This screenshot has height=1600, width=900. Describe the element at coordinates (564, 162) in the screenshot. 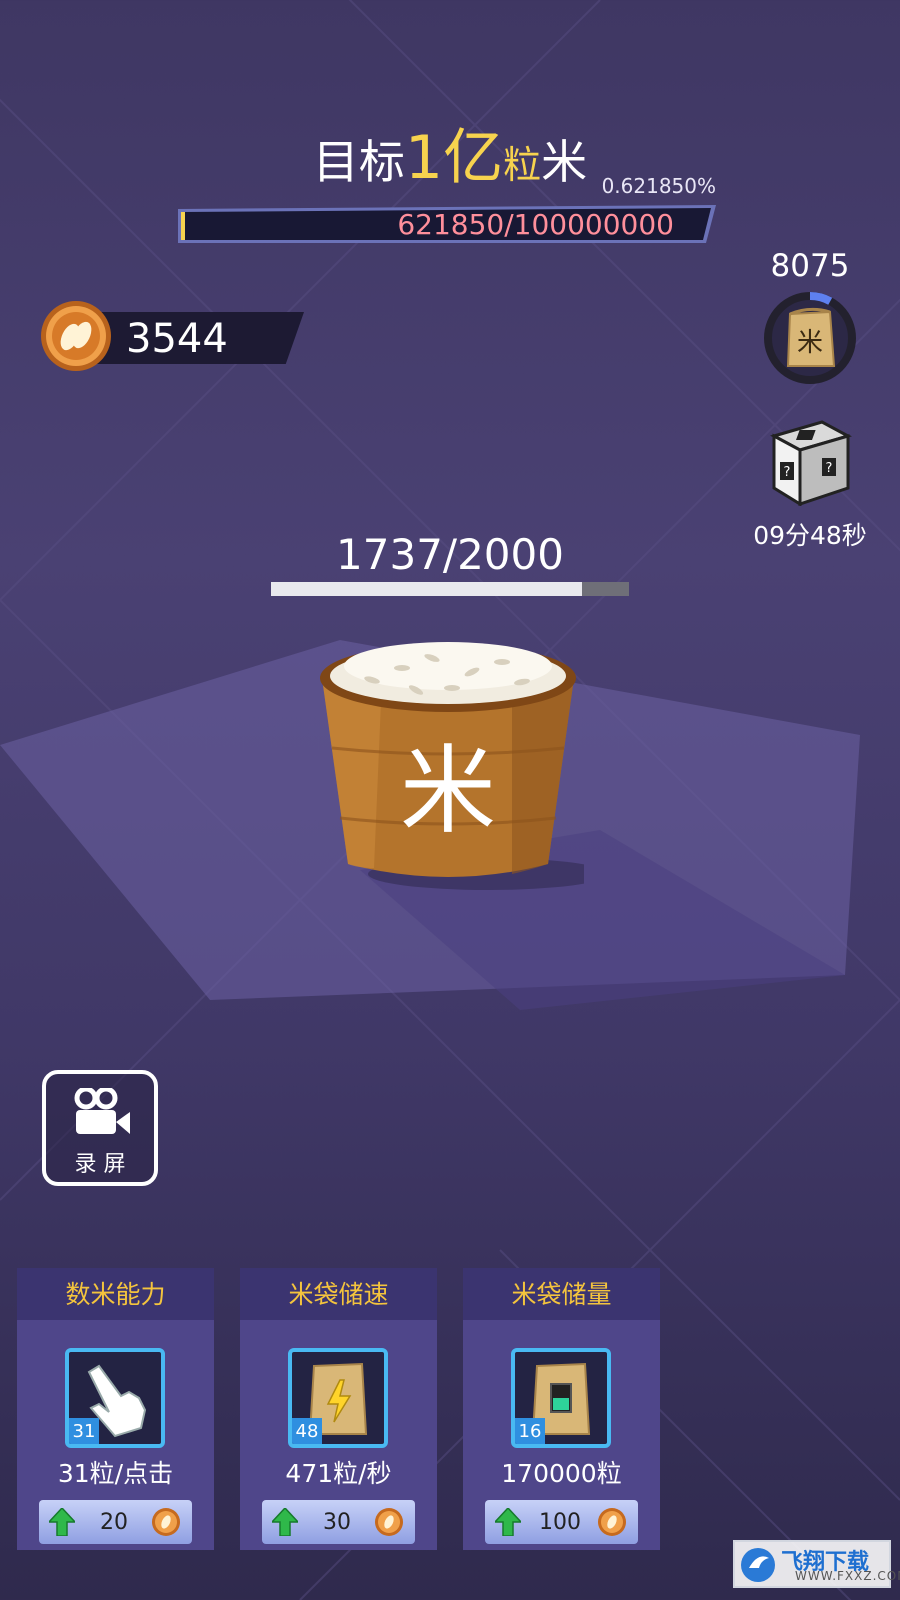

I see `goal-suffix: 米` at that location.